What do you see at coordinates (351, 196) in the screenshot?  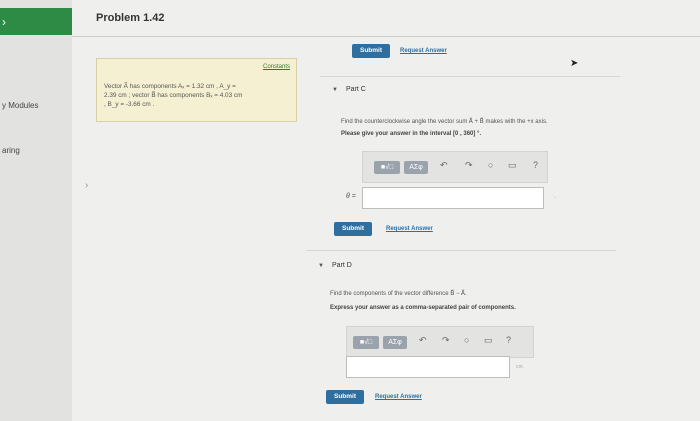 I see `theta-label: θ =` at bounding box center [351, 196].